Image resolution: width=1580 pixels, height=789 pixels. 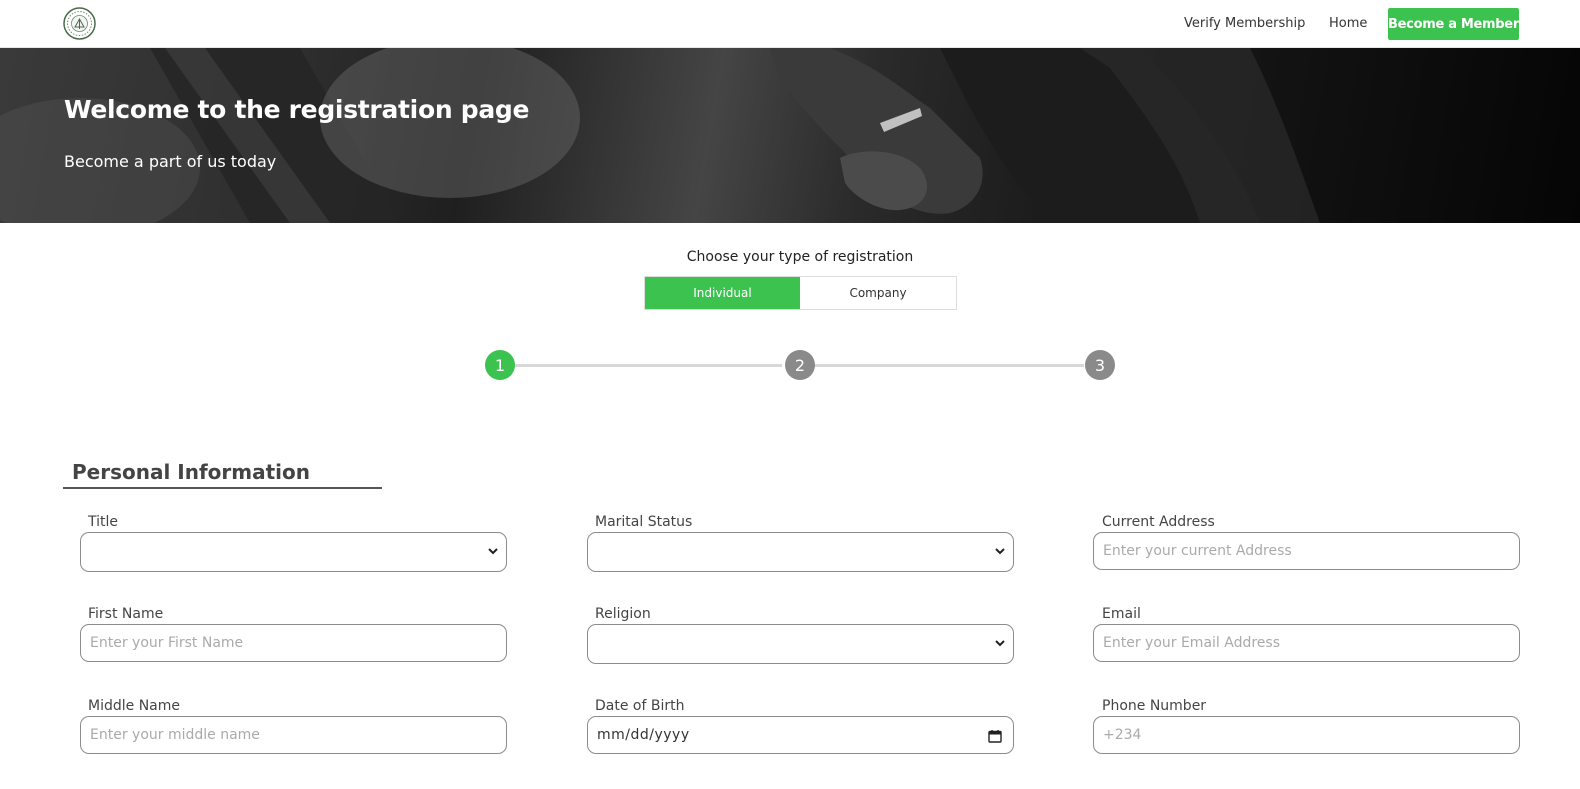 What do you see at coordinates (293, 735) in the screenshot?
I see `middle-name-input: Enter your middle name` at bounding box center [293, 735].